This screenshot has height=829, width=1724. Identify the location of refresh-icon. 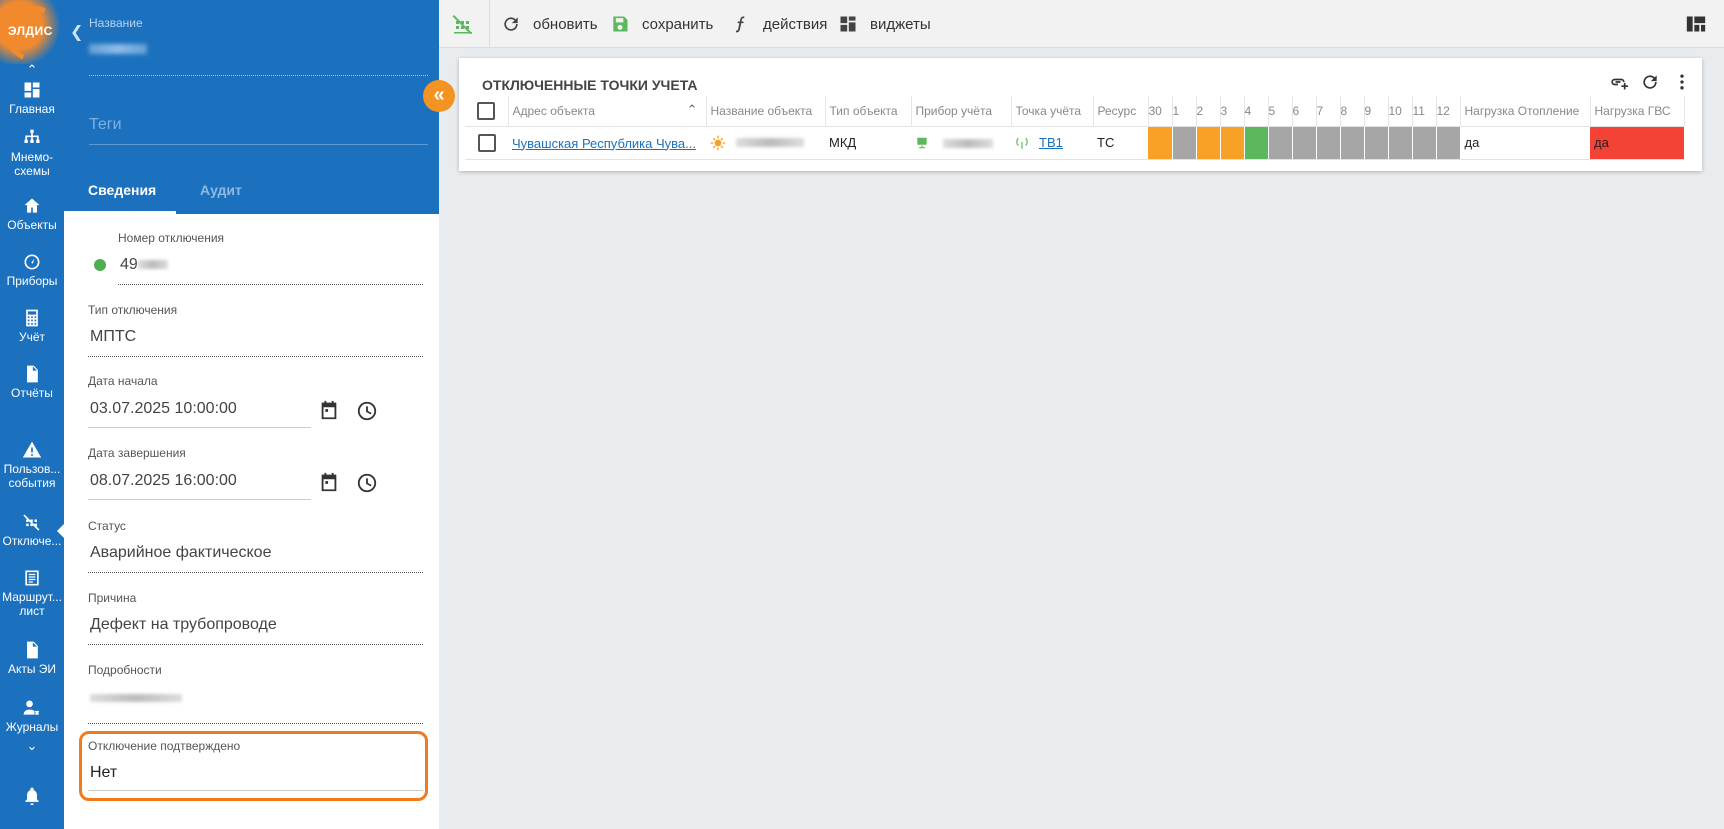
(511, 24).